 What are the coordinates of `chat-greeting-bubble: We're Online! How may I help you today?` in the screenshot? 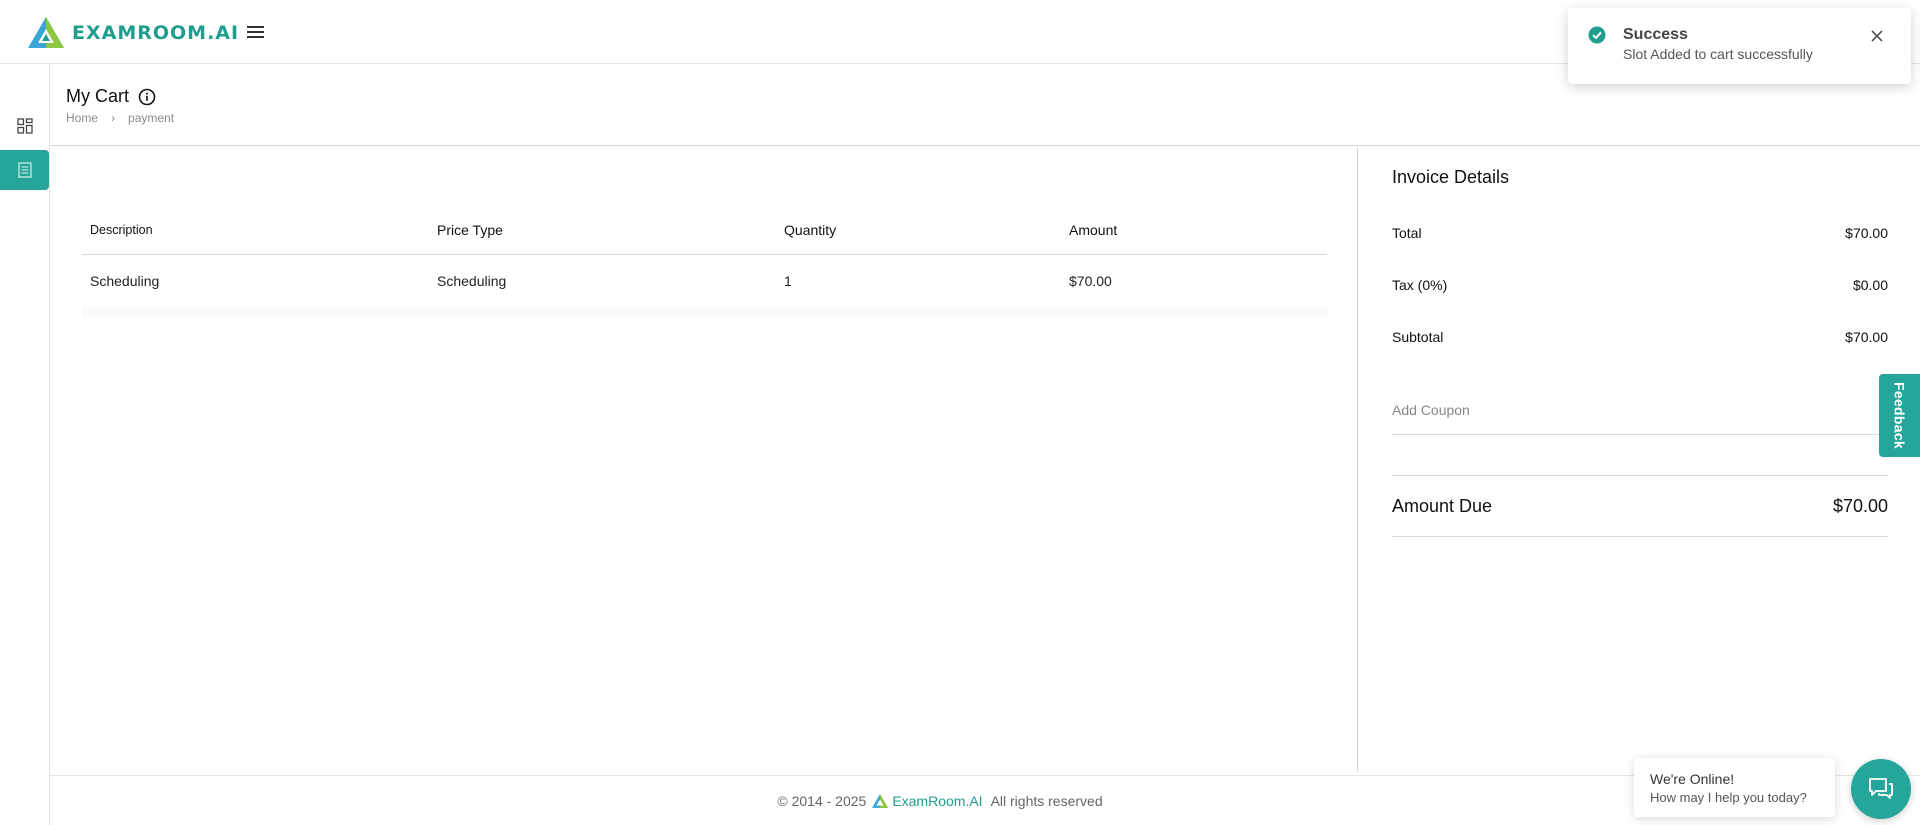 It's located at (1734, 787).